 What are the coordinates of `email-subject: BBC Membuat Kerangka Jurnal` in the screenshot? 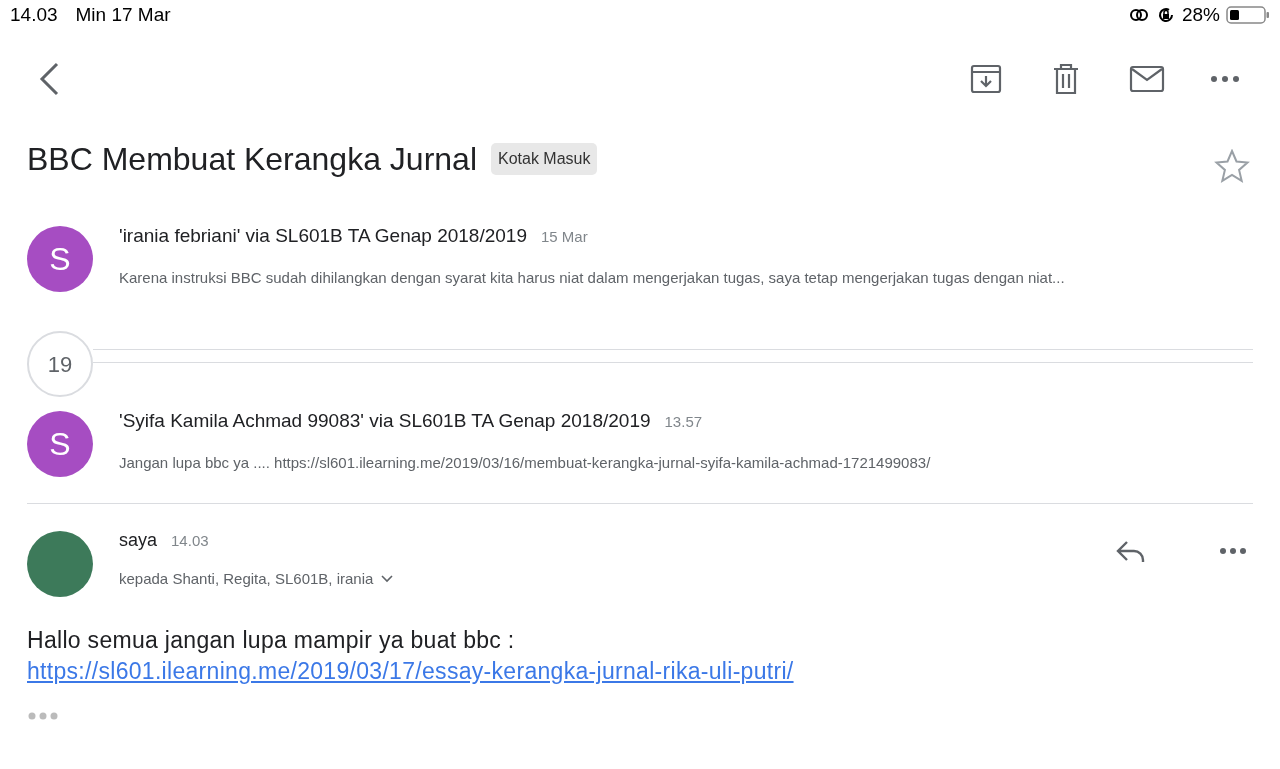 It's located at (252, 159).